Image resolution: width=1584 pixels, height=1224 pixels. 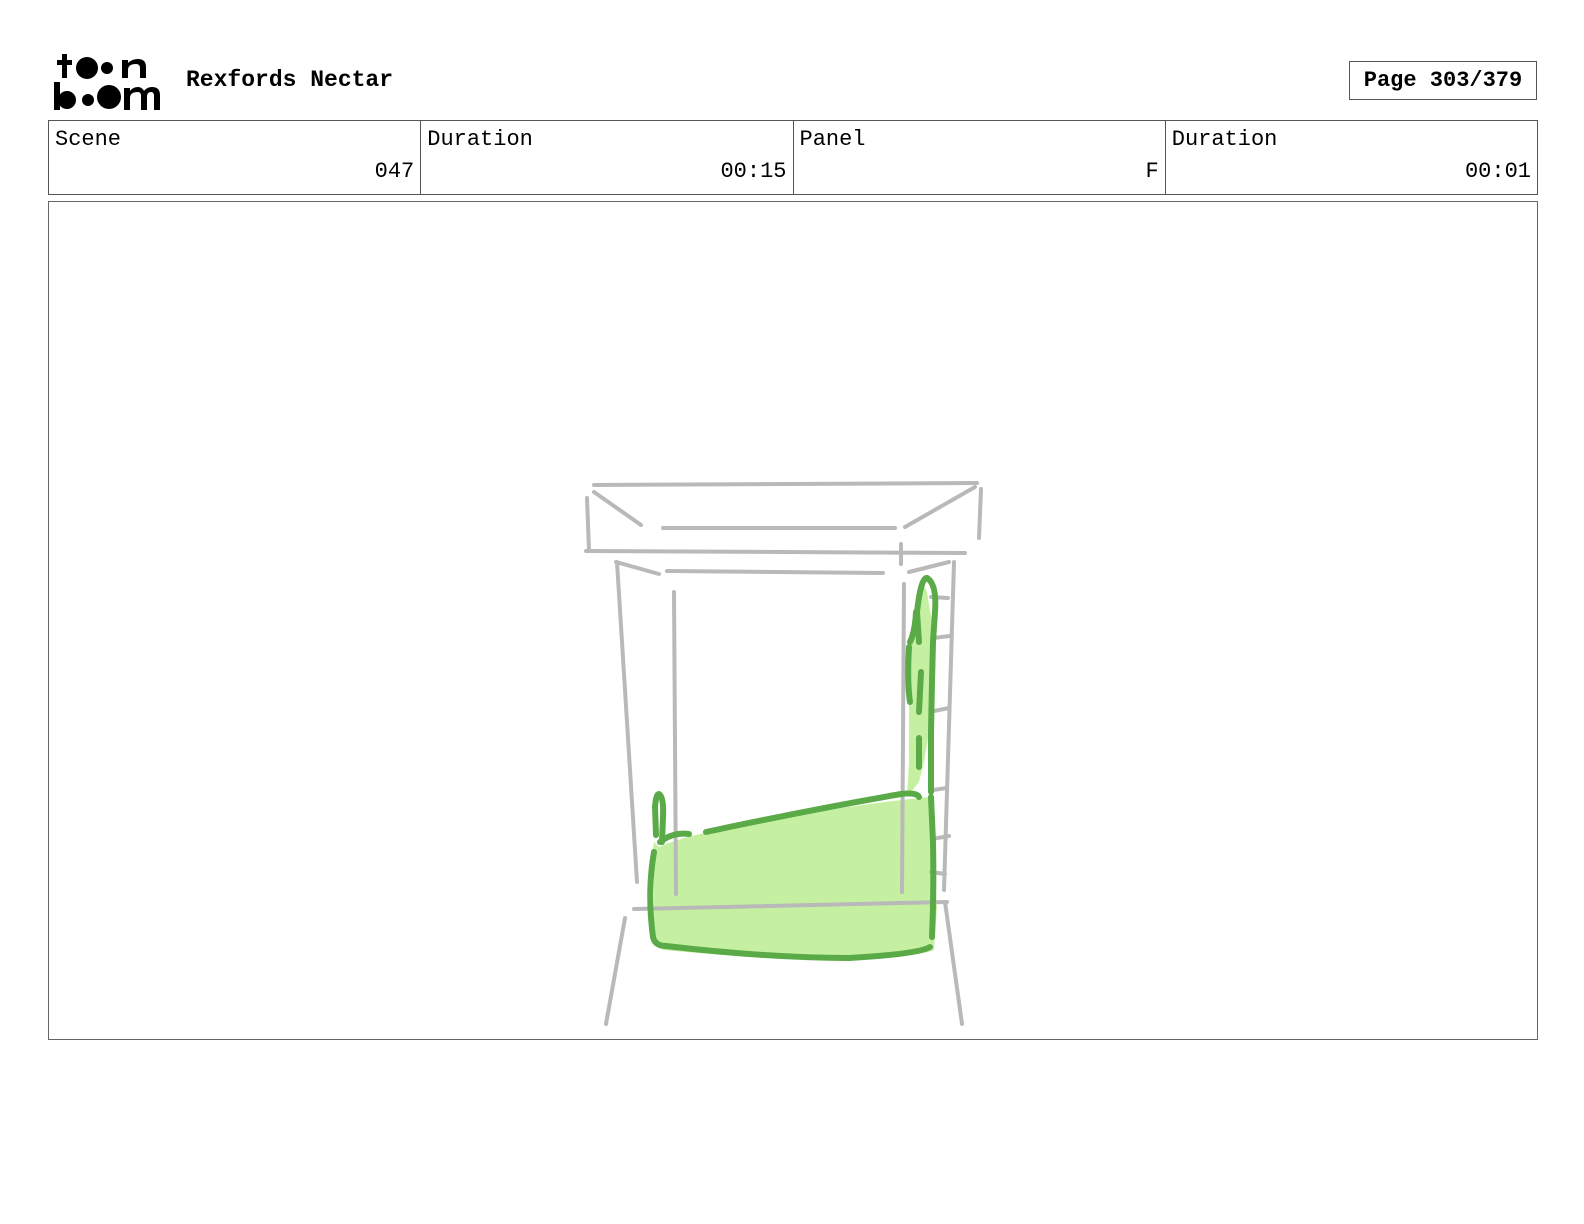 I want to click on panel-cell: Panel F, so click(x=980, y=157).